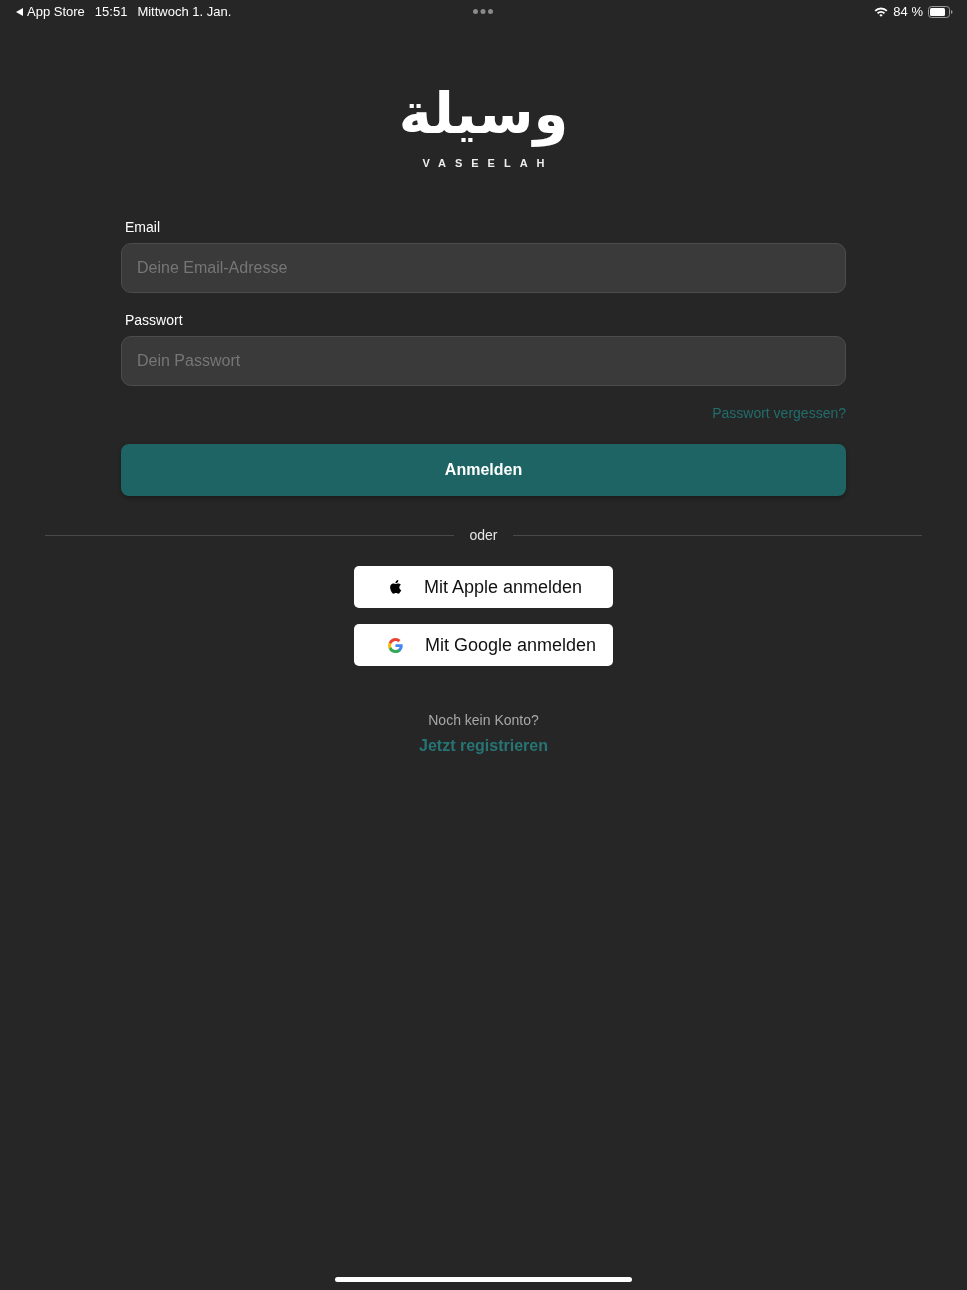 Image resolution: width=967 pixels, height=1290 pixels. Describe the element at coordinates (483, 535) in the screenshot. I see `divider-label: oder` at that location.